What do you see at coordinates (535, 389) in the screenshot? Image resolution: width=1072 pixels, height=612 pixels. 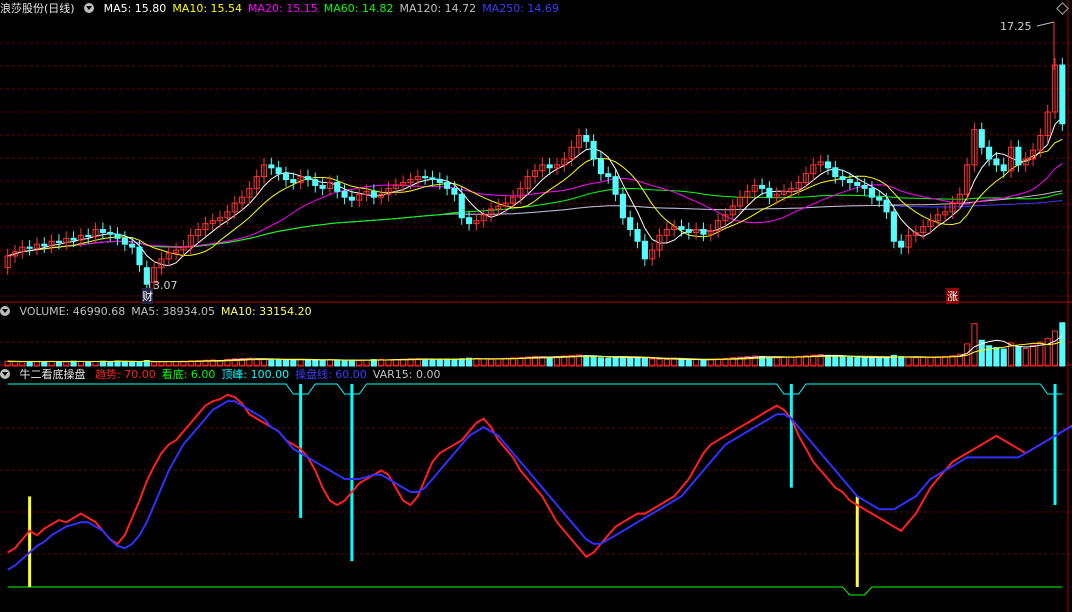 I see `peak-line` at bounding box center [535, 389].